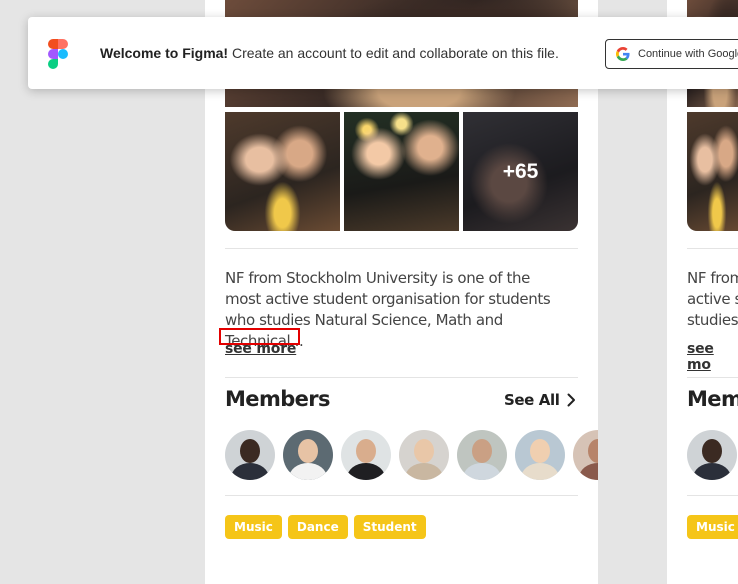 The height and width of the screenshot is (584, 738). I want to click on tag-list: Music Dance Student, so click(325, 527).